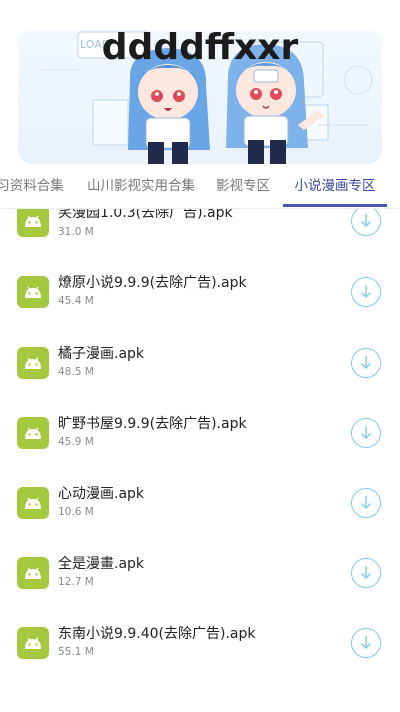 The width and height of the screenshot is (400, 712). I want to click on app-size: 31.0 M, so click(76, 232).